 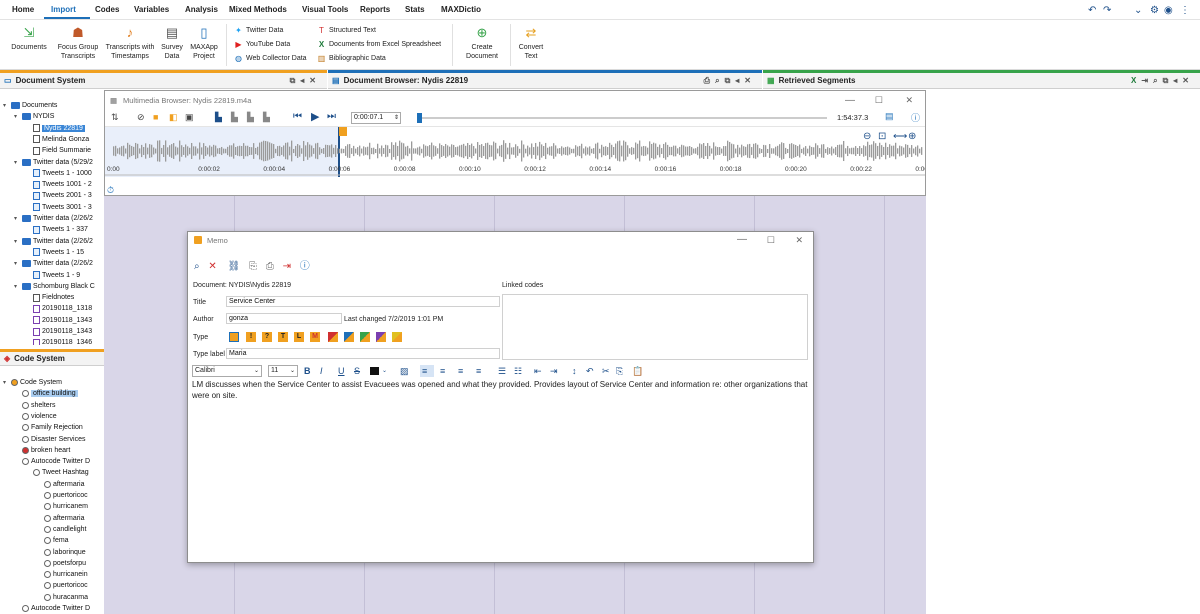 What do you see at coordinates (34, 116) in the screenshot?
I see `document-tree-item: ▾ NYDIS` at bounding box center [34, 116].